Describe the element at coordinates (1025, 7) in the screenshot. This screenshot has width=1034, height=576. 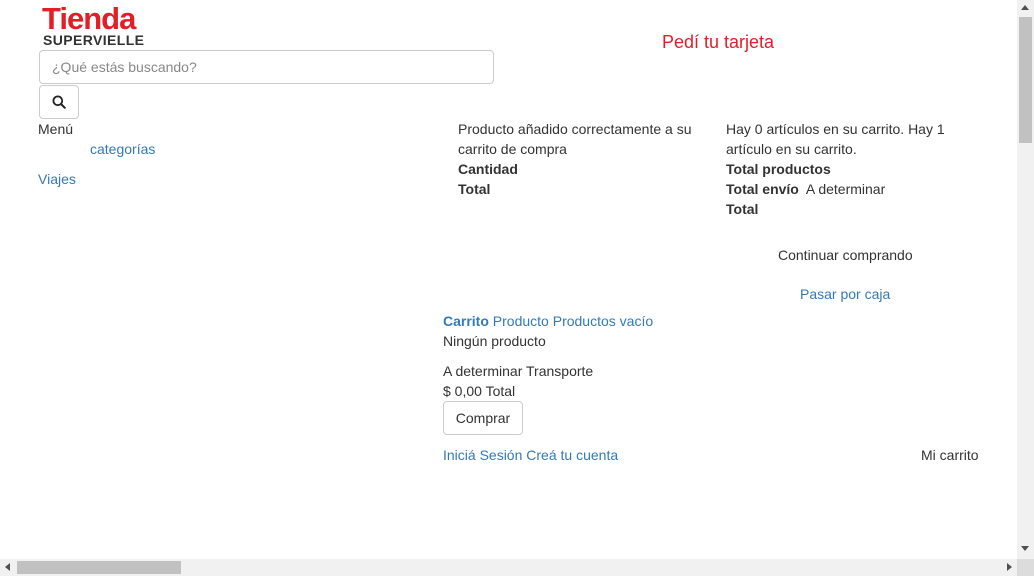
I see `scroll-up-arrow-icon` at that location.